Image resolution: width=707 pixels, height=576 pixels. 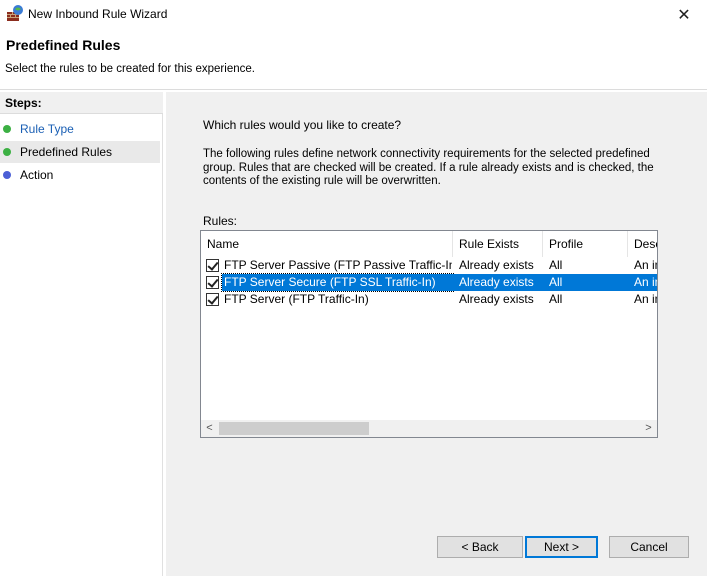 What do you see at coordinates (7, 175) in the screenshot?
I see `step-pending-dot-icon` at bounding box center [7, 175].